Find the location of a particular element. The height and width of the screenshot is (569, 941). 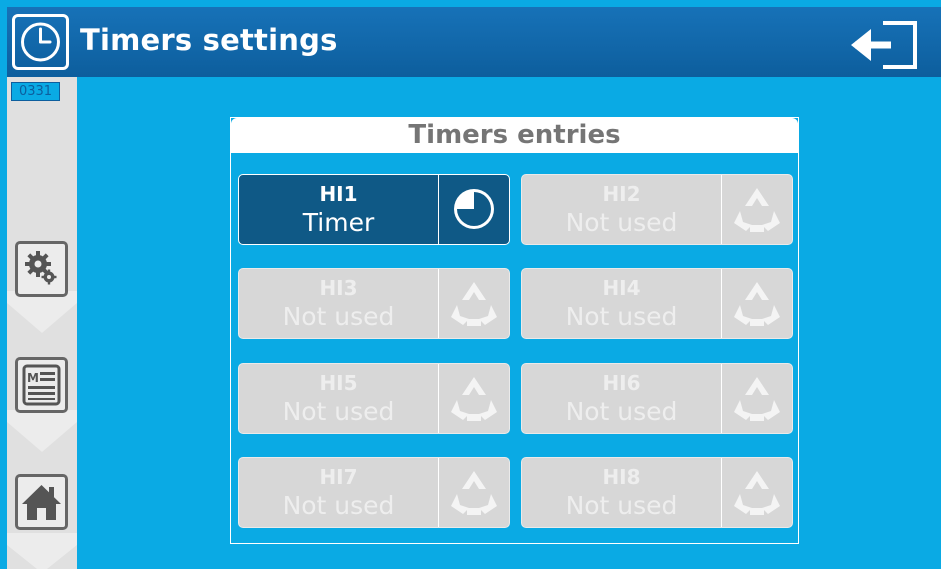

entry-state: Timer is located at coordinates (338, 222).